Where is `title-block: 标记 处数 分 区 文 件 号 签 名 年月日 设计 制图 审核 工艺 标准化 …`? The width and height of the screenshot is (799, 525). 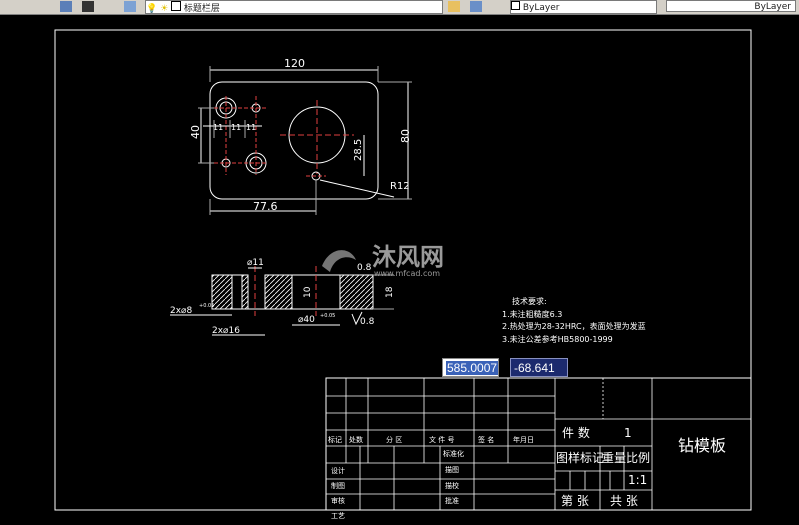
title-block: 标记 处数 分 区 文 件 号 签 名 年月日 设计 制图 审核 工艺 标准化 … is located at coordinates (538, 448).